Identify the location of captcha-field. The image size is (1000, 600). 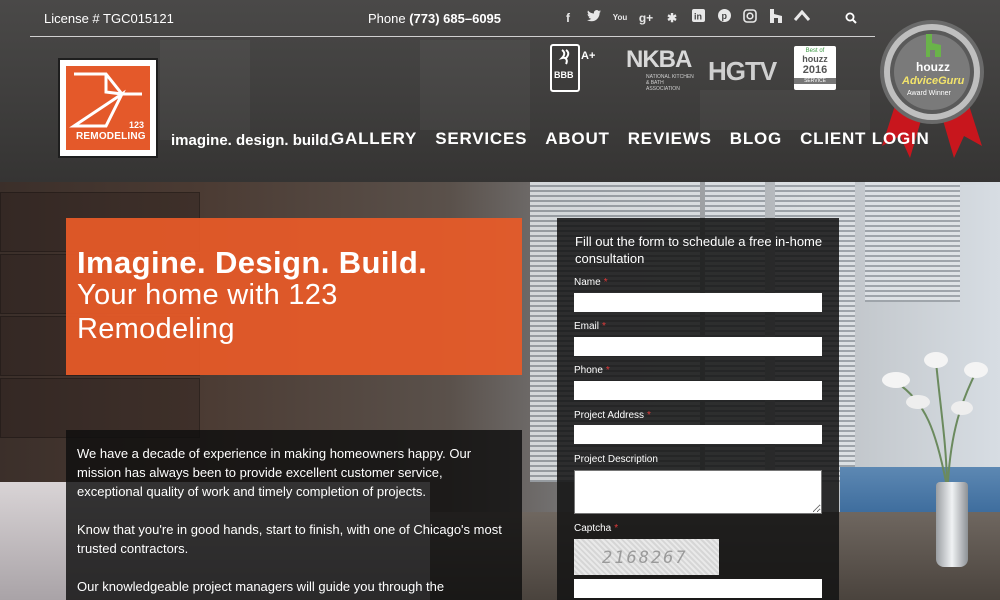
(698, 588).